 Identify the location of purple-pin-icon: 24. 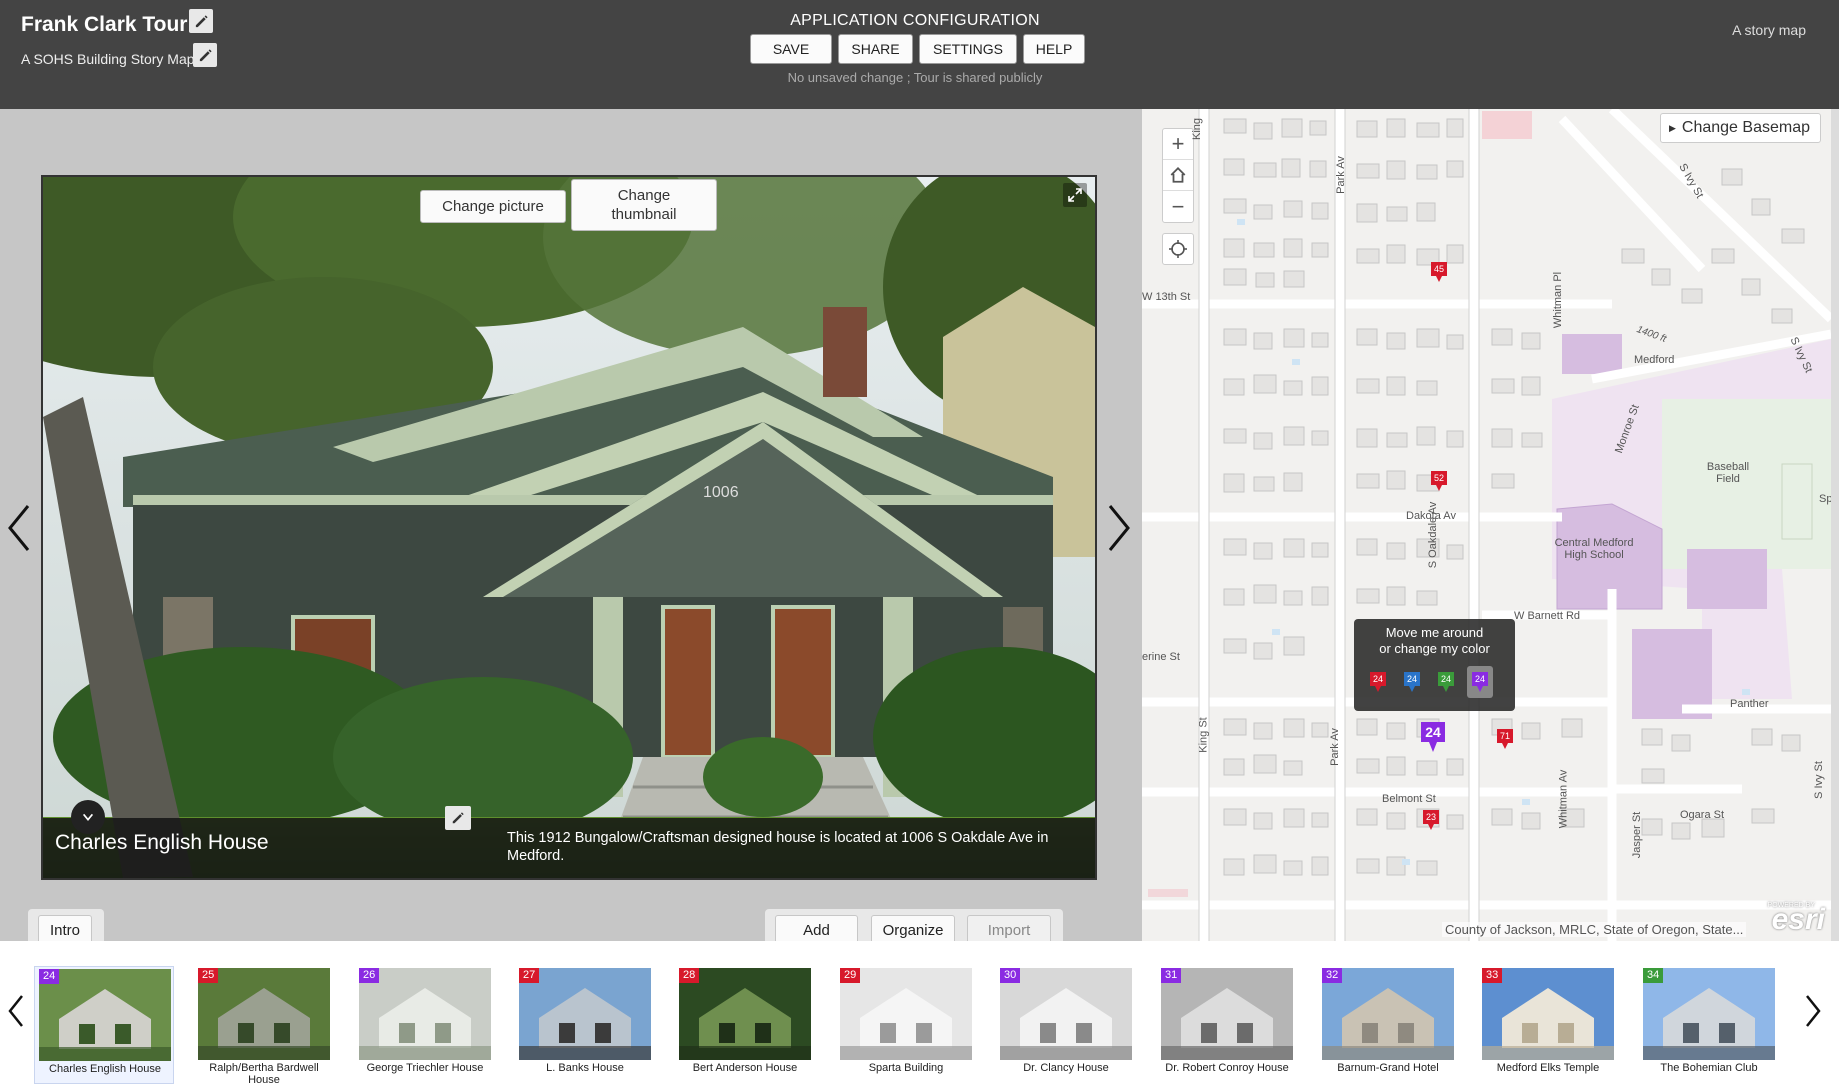
(1480, 682).